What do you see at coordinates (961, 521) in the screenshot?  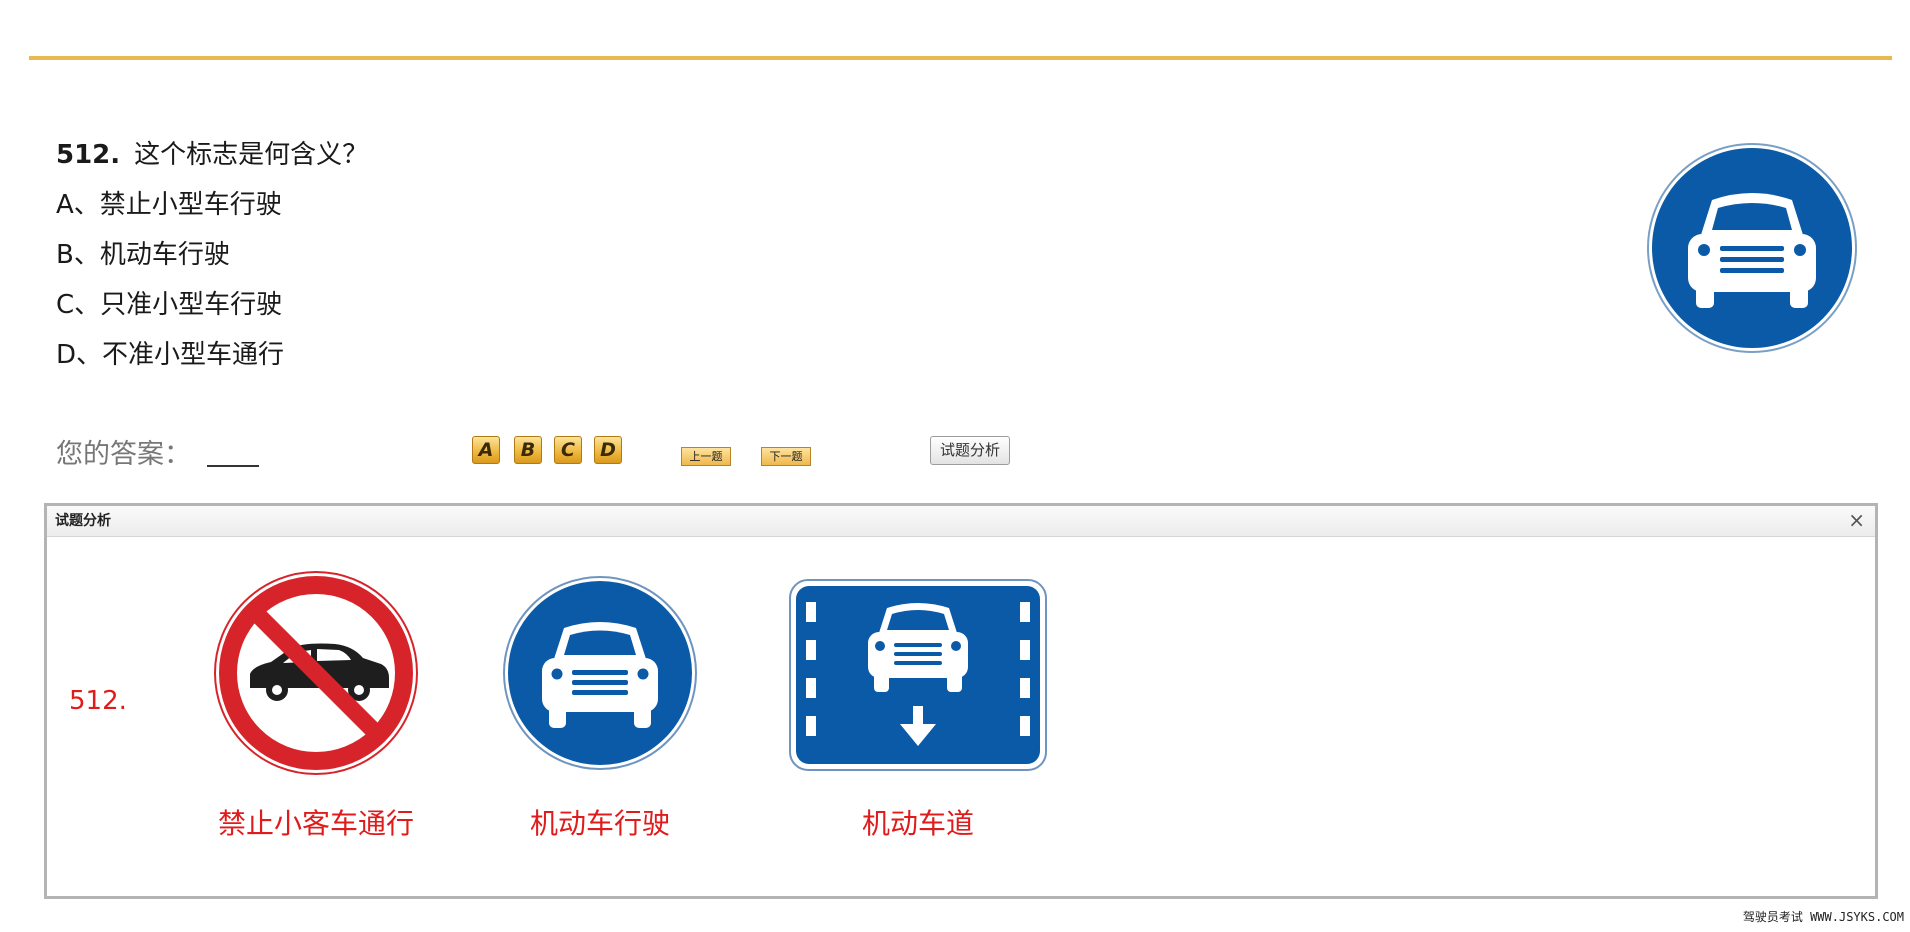 I see `dialog-titlebar: 试题分析 ×` at bounding box center [961, 521].